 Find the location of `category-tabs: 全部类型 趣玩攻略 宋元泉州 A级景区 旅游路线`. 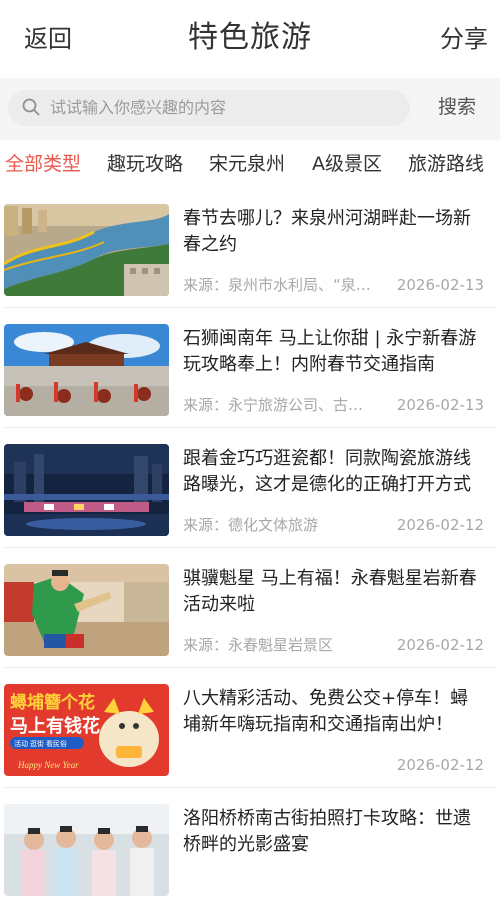

category-tabs: 全部类型 趣玩攻略 宋元泉州 A级景区 旅游路线 is located at coordinates (250, 164).